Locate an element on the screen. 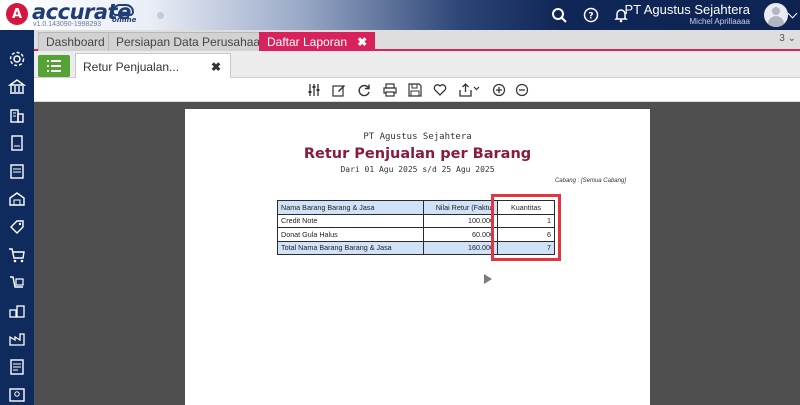 Image resolution: width=800 pixels, height=405 pixels. status-dot is located at coordinates (160, 15).